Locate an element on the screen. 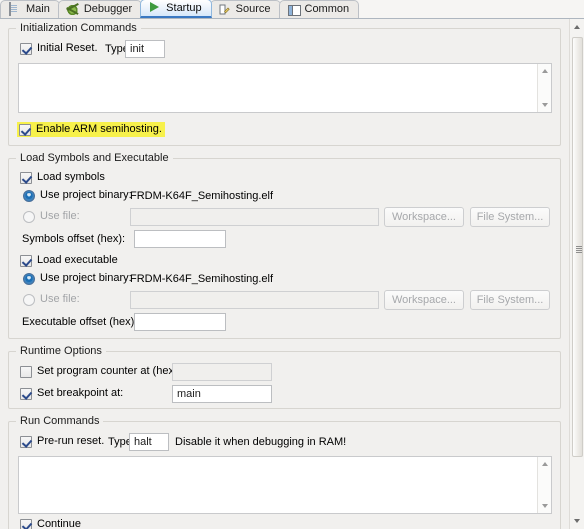  run-commands-scroll-up-icon is located at coordinates (545, 464).